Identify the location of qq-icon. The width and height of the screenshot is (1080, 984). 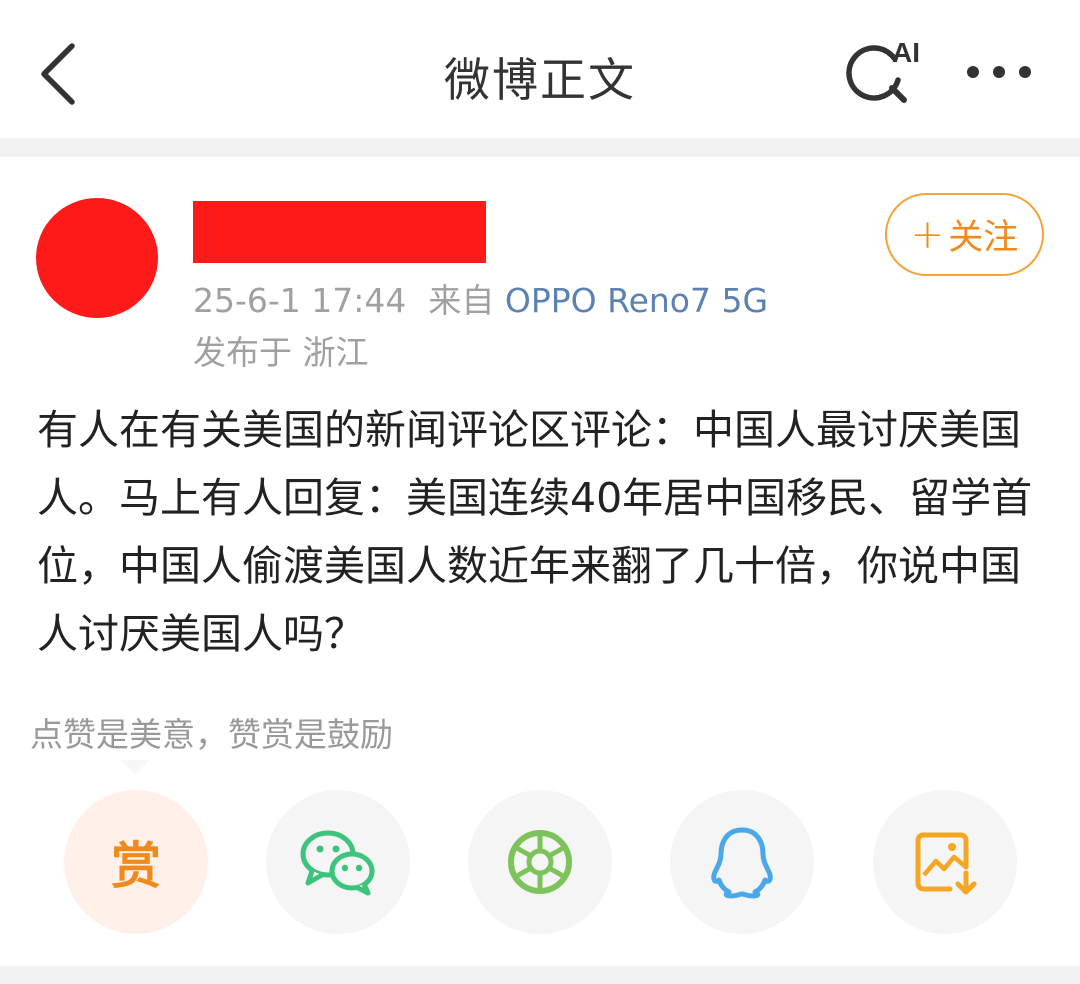
(742, 863).